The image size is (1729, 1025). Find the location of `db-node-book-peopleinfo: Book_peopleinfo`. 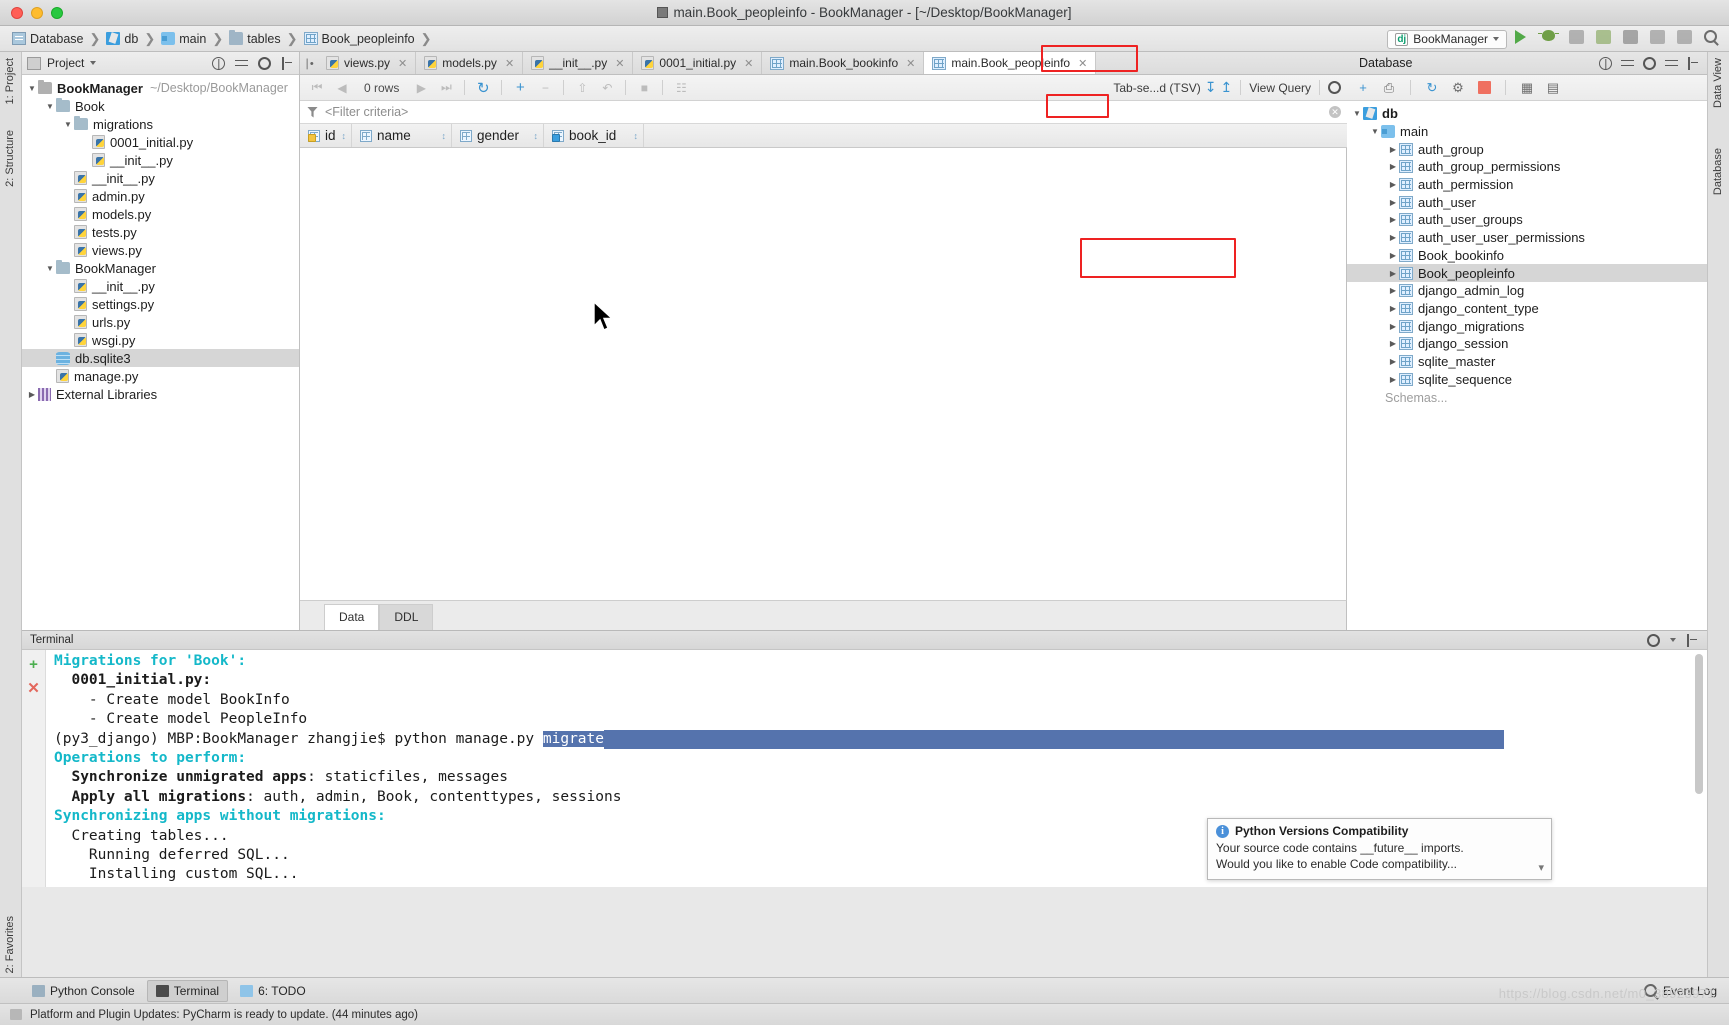

db-node-book-peopleinfo: Book_peopleinfo is located at coordinates (1527, 273).